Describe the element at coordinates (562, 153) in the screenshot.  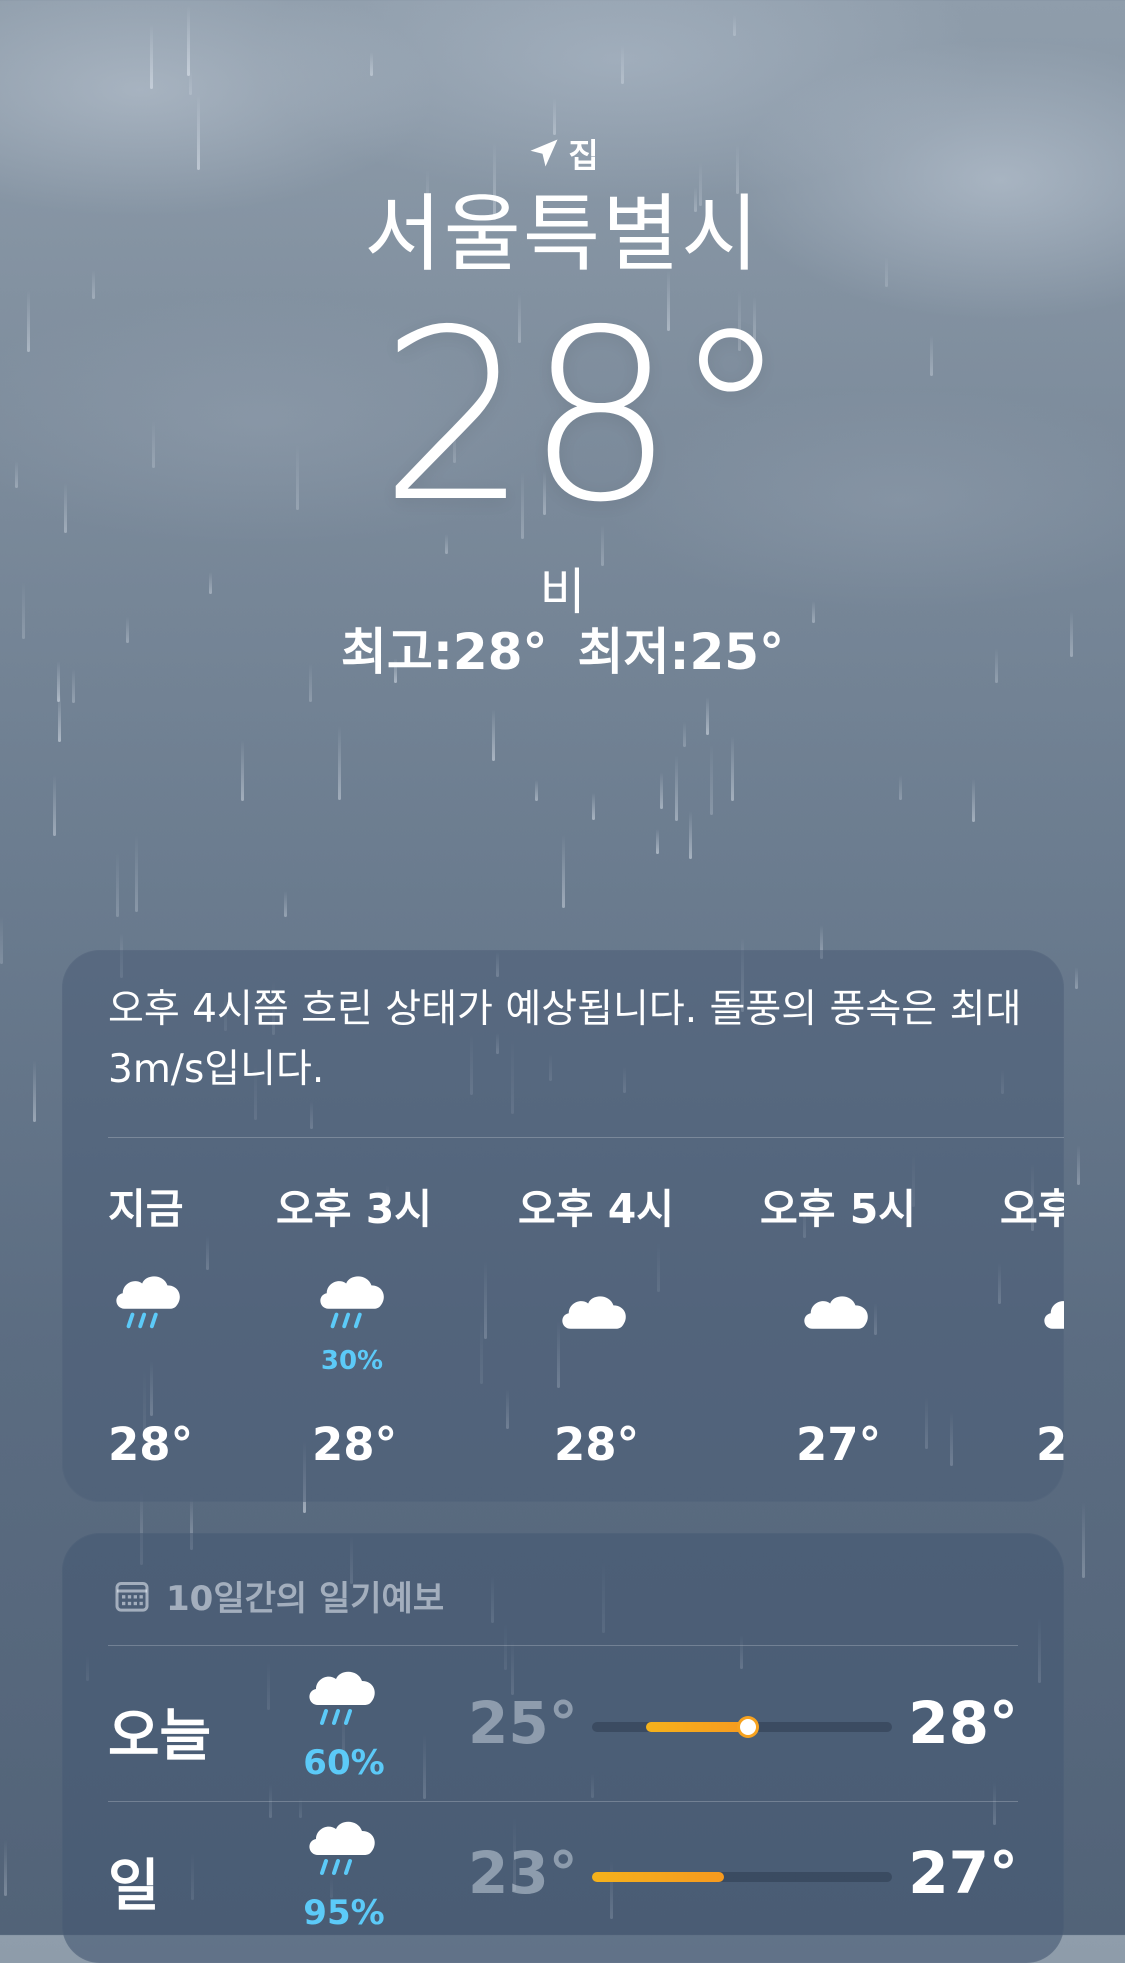
I see `location-row: 집` at that location.